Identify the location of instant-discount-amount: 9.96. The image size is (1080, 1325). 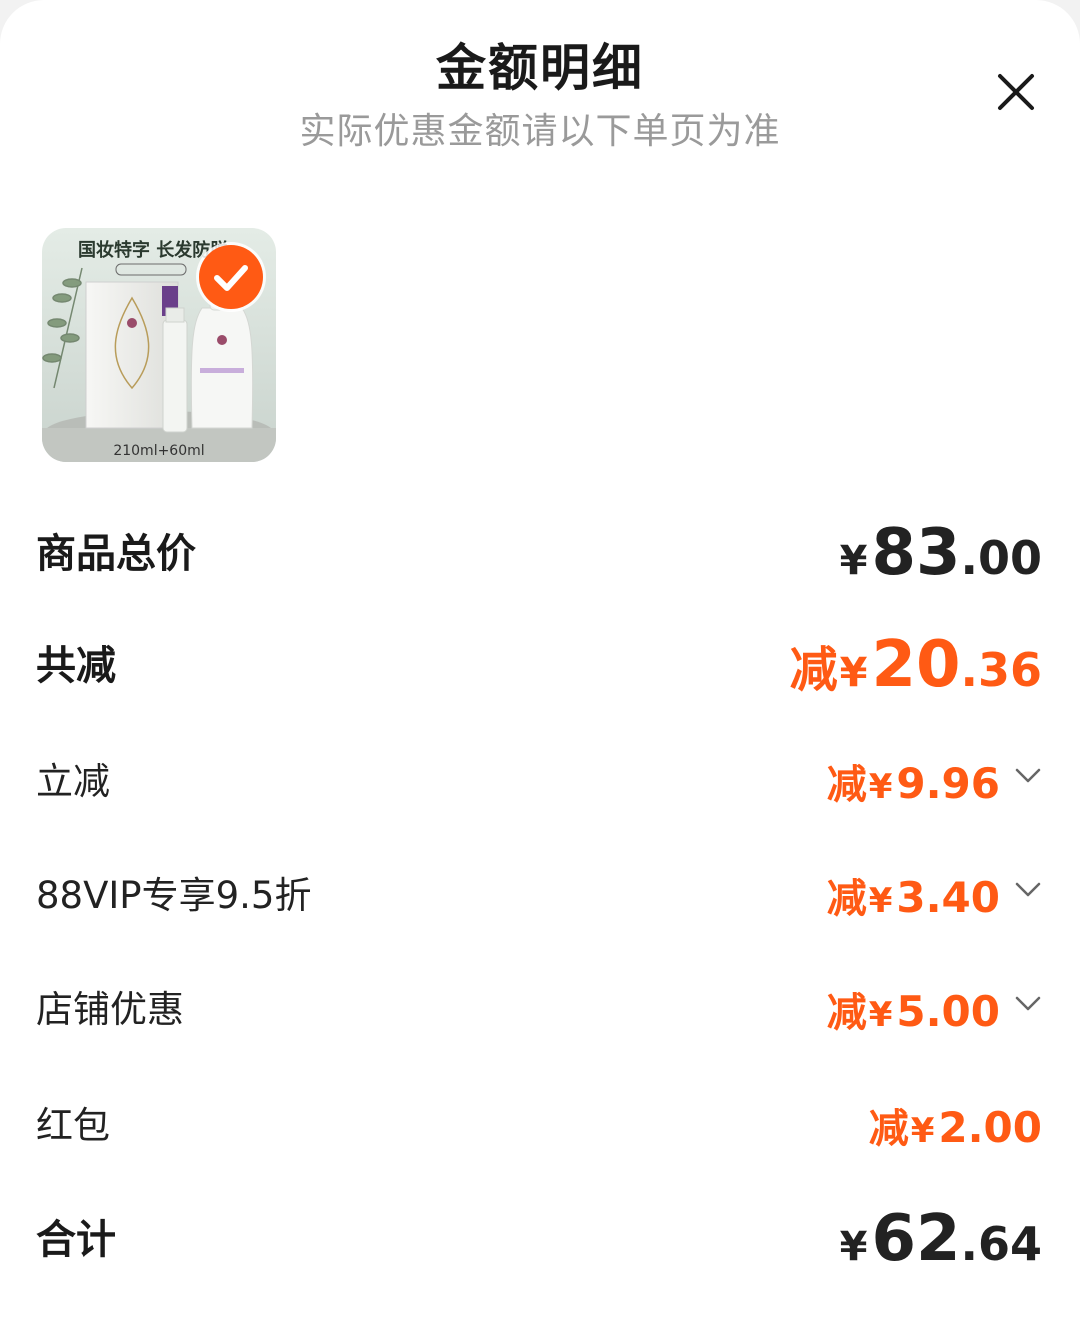
(948, 784).